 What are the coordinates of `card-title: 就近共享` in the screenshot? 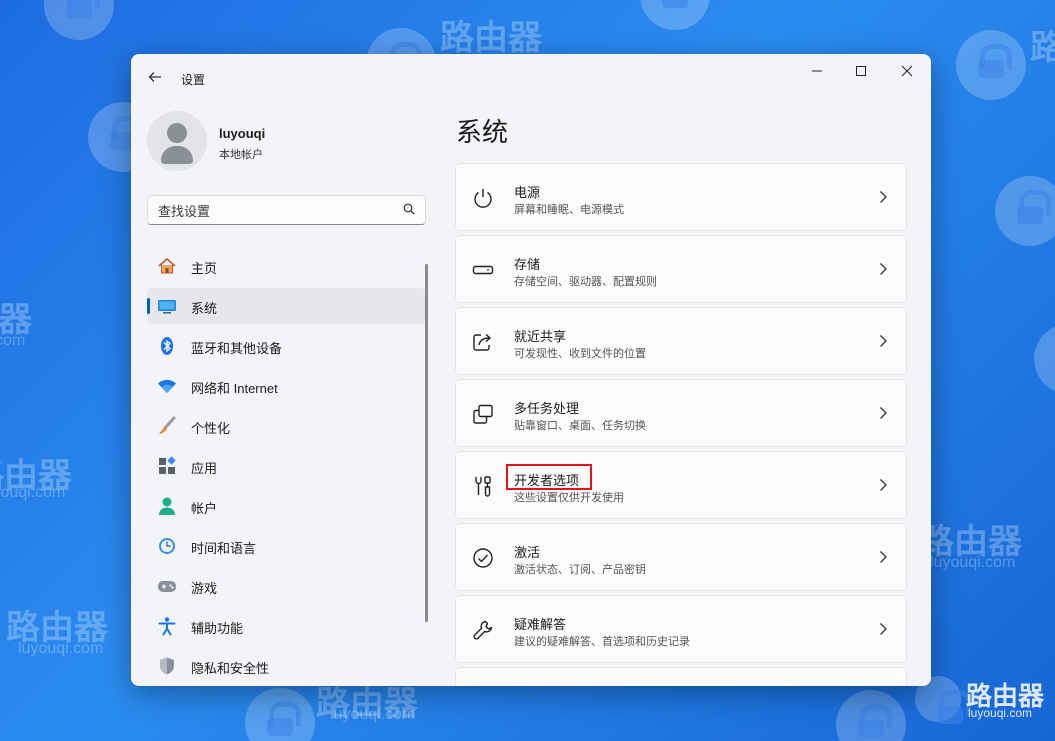 It's located at (540, 336).